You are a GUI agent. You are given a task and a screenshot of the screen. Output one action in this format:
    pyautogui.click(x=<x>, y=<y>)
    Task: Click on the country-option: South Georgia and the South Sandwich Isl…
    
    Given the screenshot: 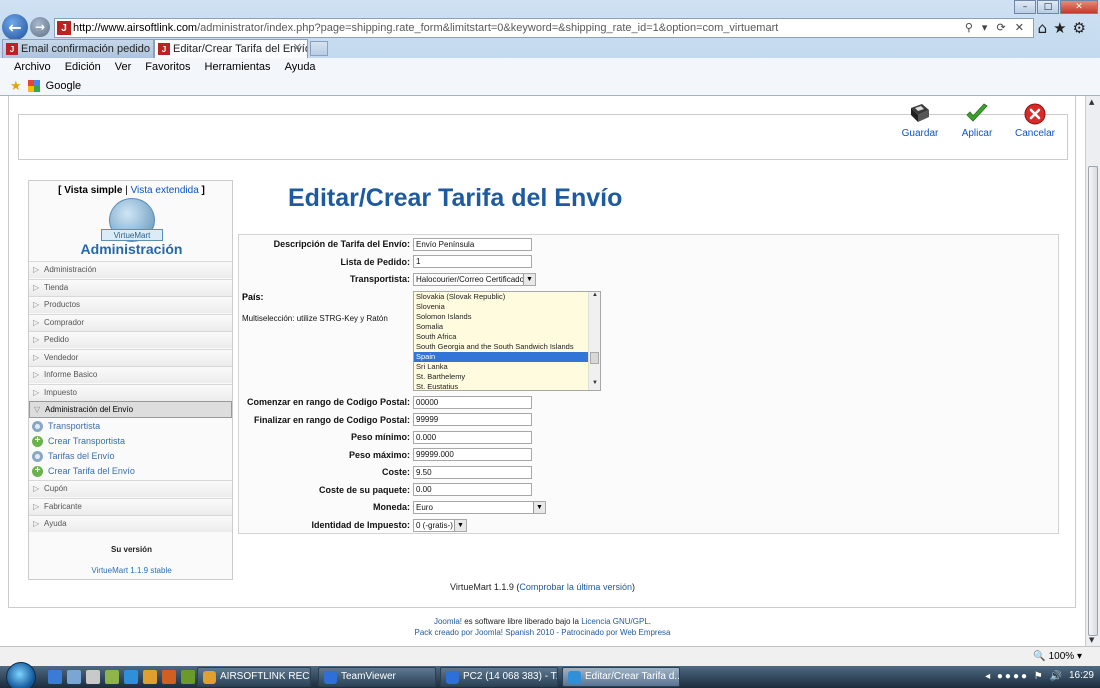 What is the action you would take?
    pyautogui.click(x=501, y=347)
    